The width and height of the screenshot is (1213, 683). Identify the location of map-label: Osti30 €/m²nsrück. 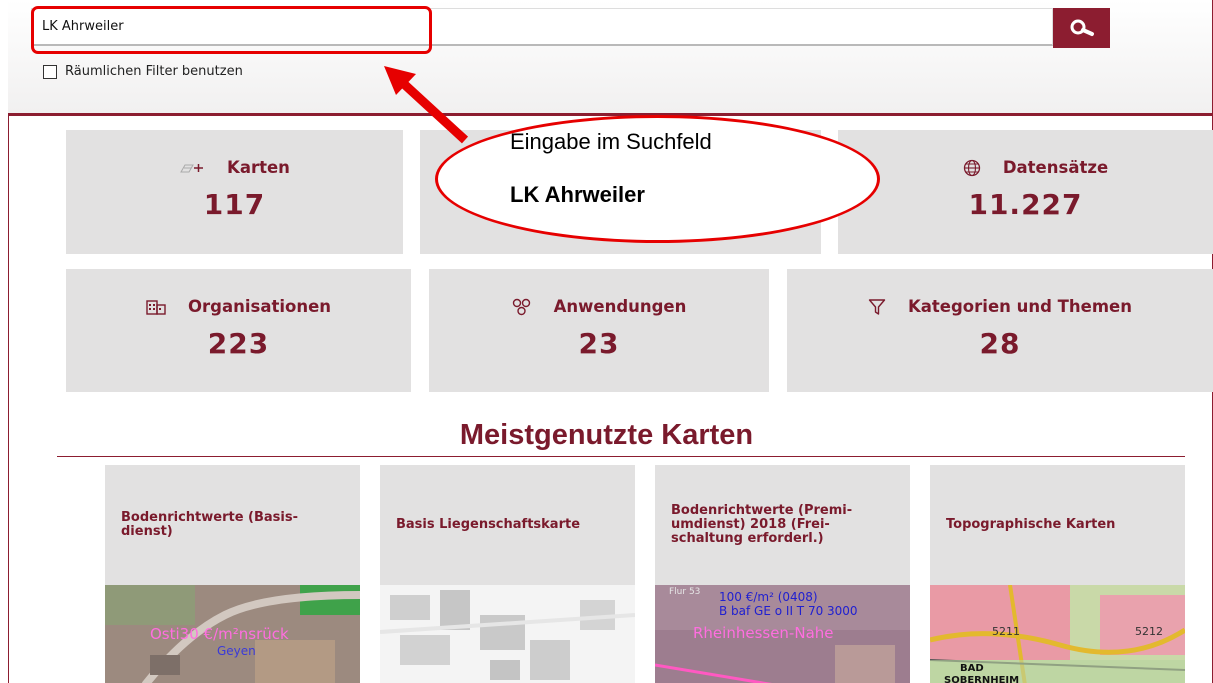
(219, 634).